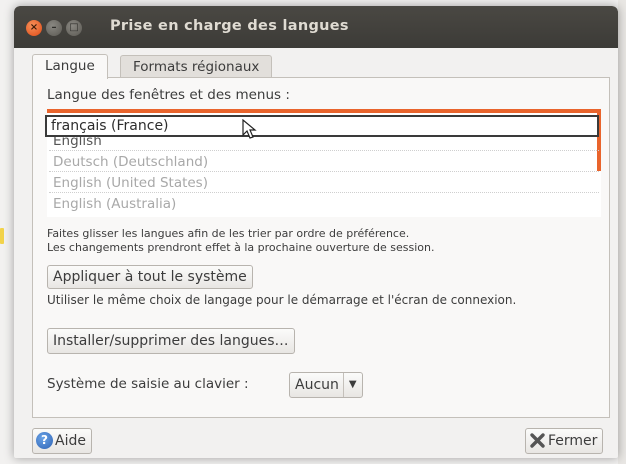  What do you see at coordinates (2, 236) in the screenshot?
I see `background-desktop-fragment` at bounding box center [2, 236].